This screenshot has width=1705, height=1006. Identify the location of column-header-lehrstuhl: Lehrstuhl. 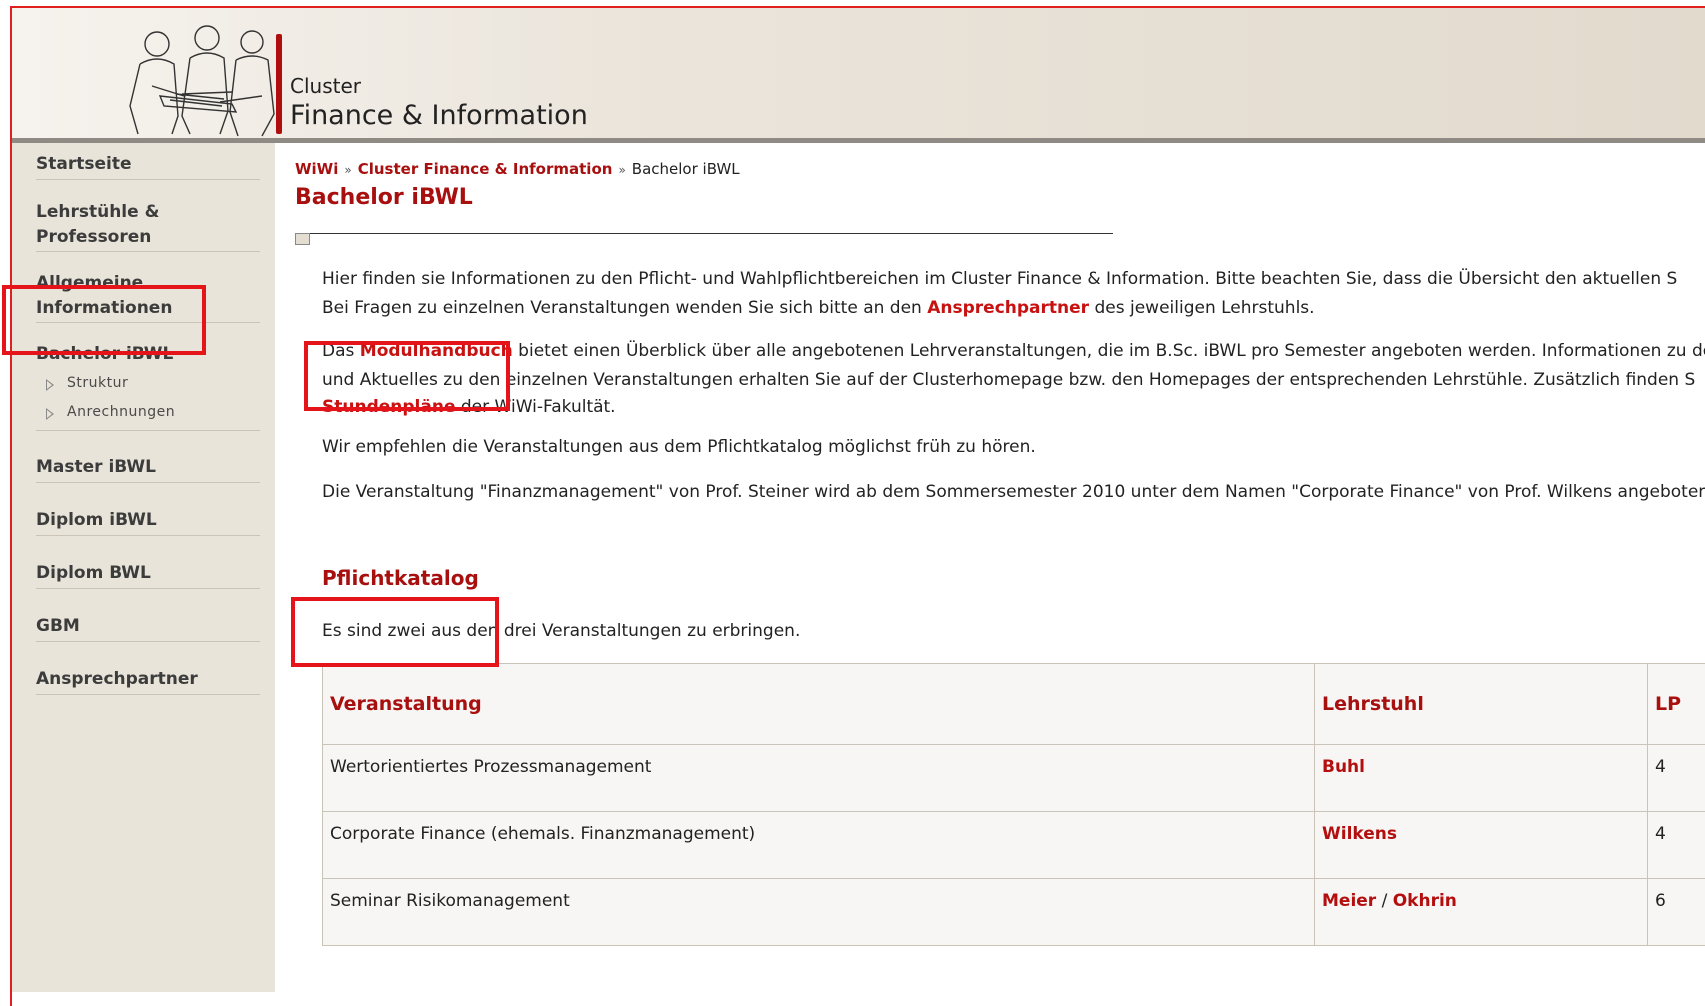
(1481, 704).